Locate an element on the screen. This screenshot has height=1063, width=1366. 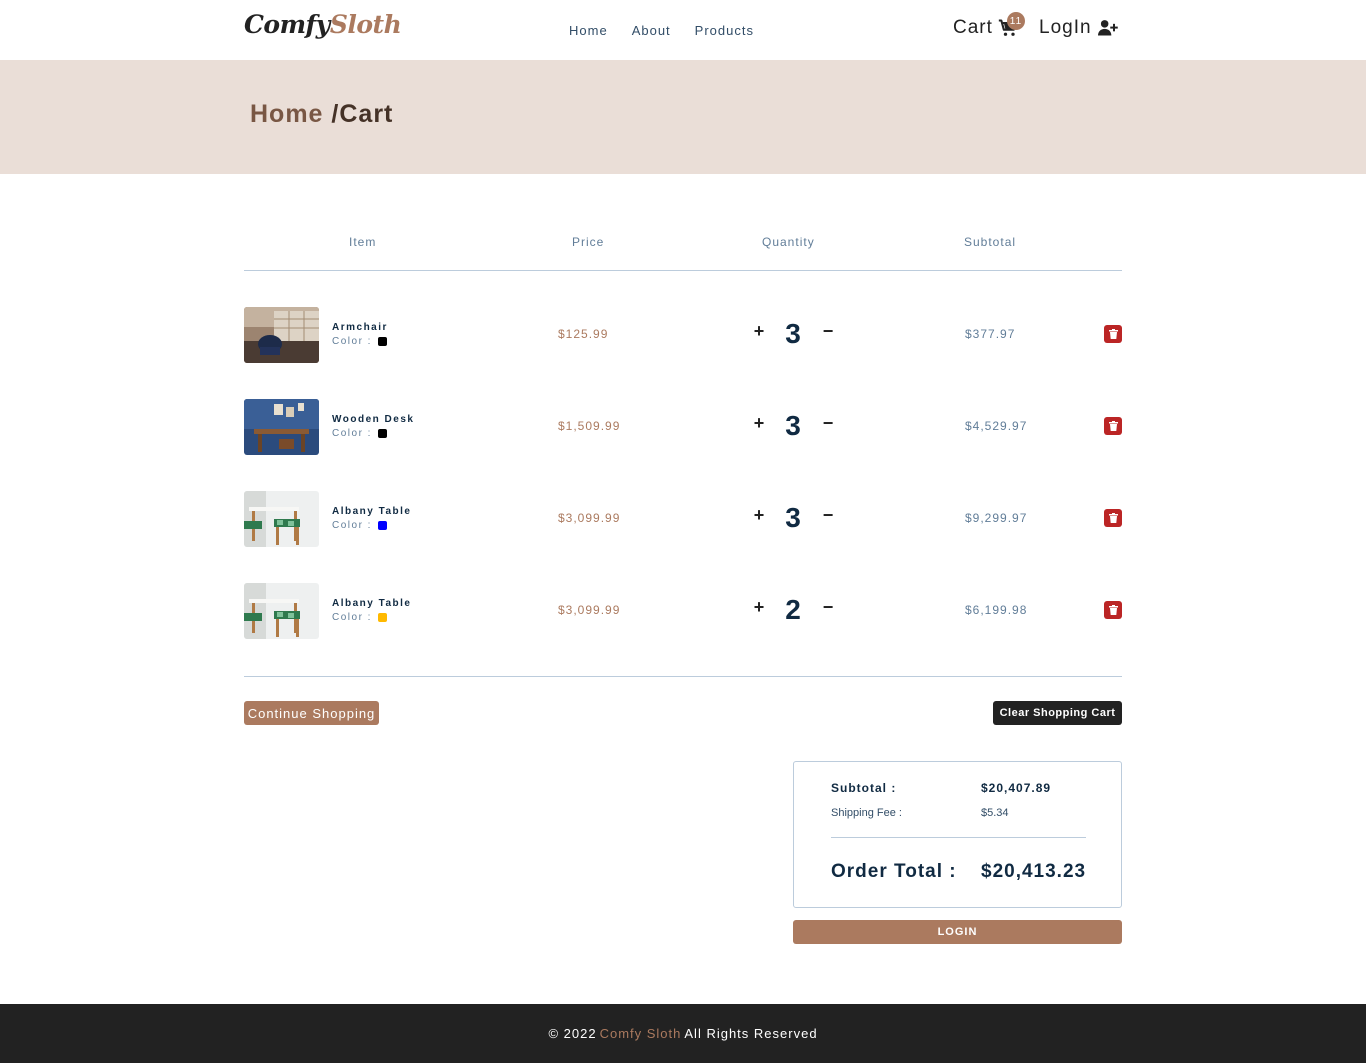
cart-item-row: Armchair Color : $125.99 + 3 − $377.97 is located at coordinates (683, 335).